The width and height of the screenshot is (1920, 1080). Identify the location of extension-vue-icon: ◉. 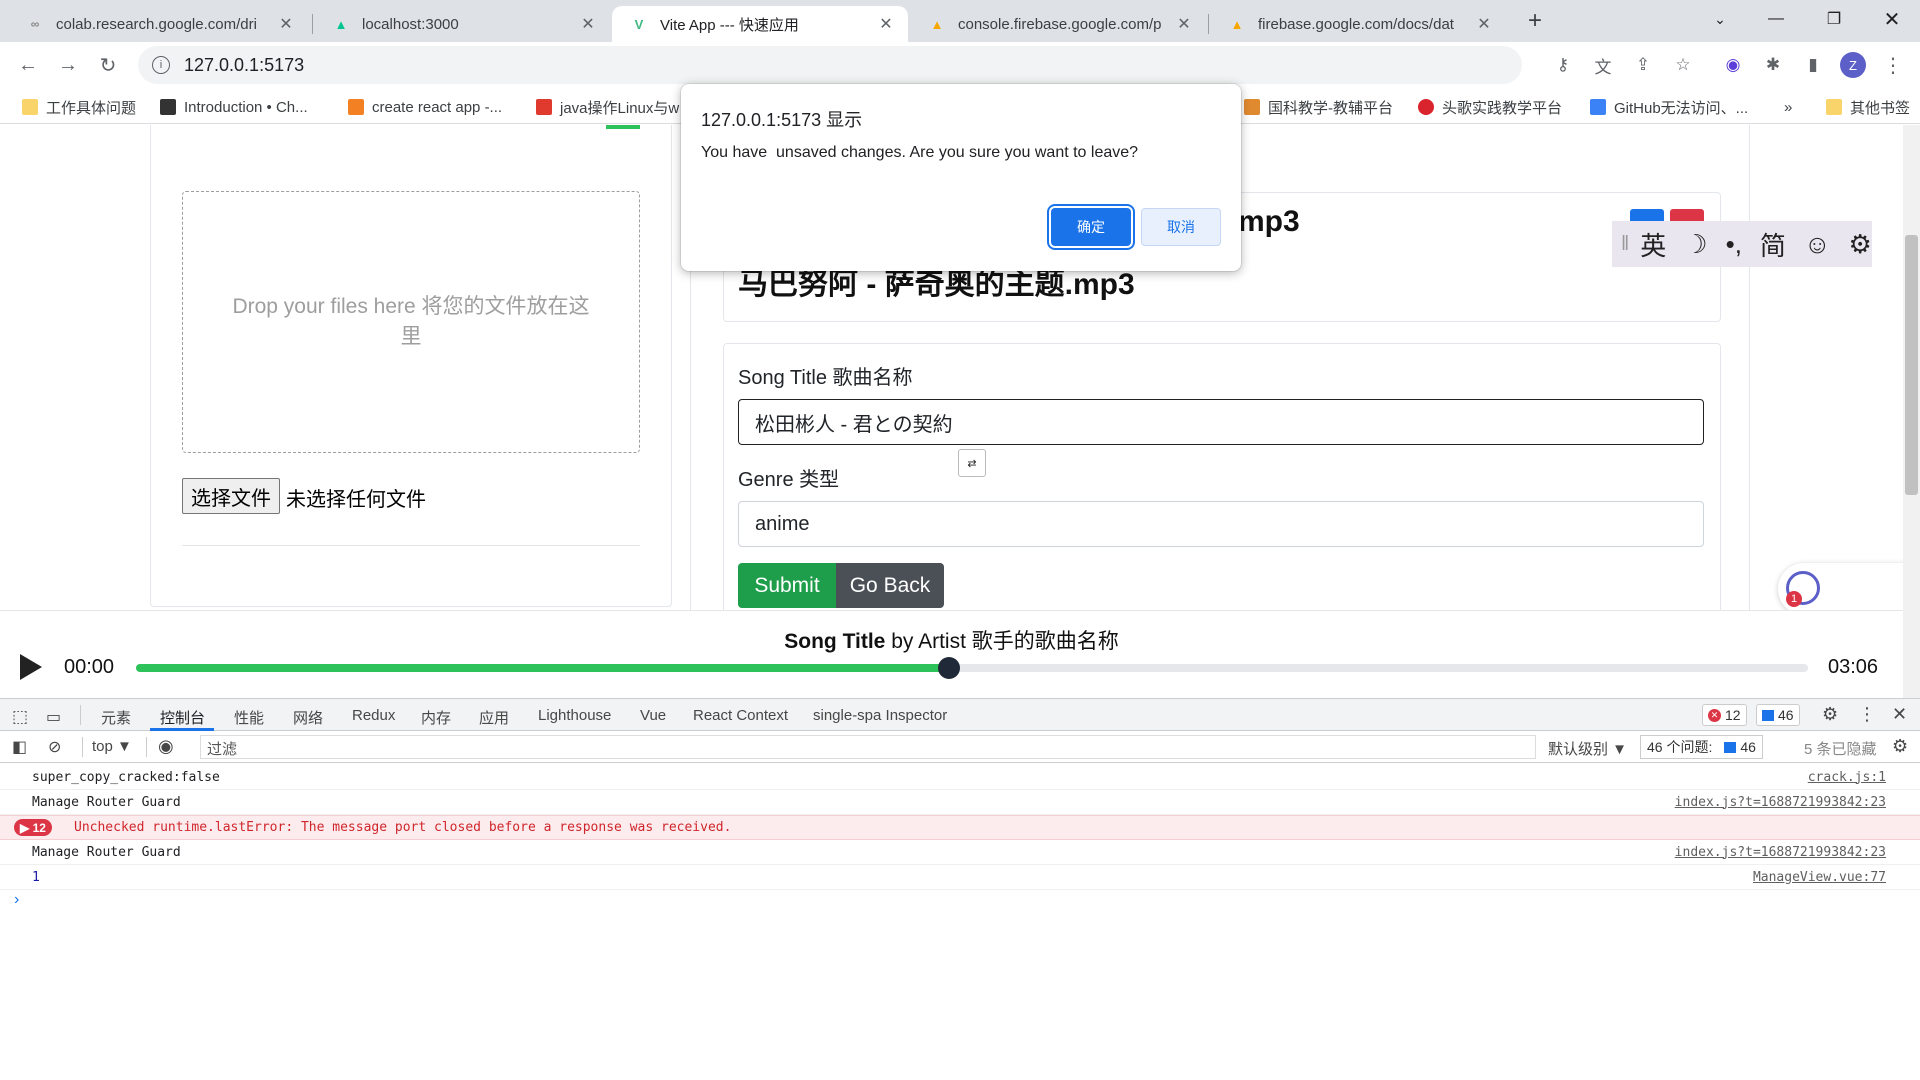
(1733, 65).